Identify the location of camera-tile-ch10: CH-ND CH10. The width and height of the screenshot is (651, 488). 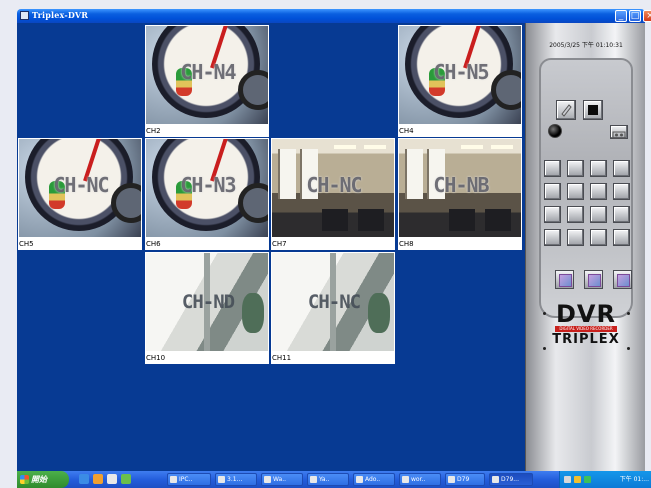
(207, 308).